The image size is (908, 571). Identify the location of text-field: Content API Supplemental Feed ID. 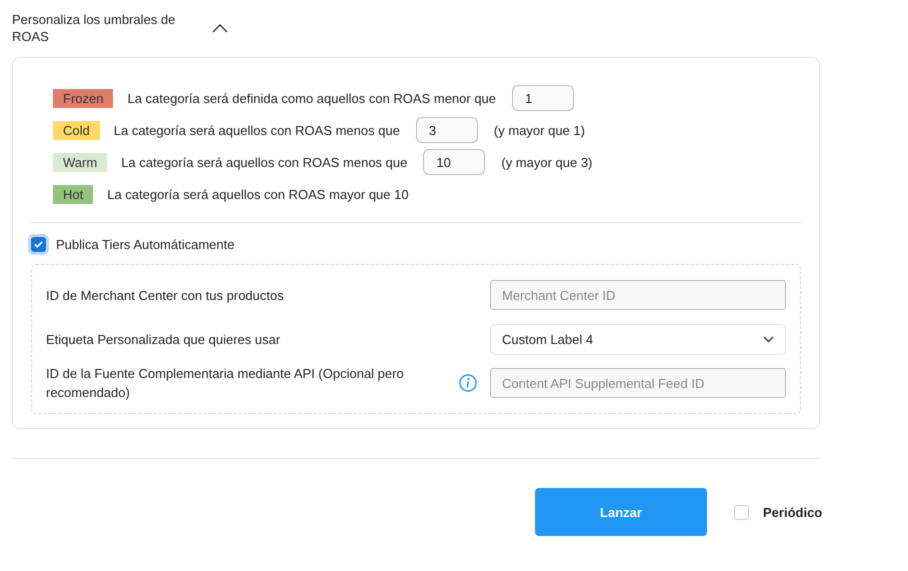
(638, 383).